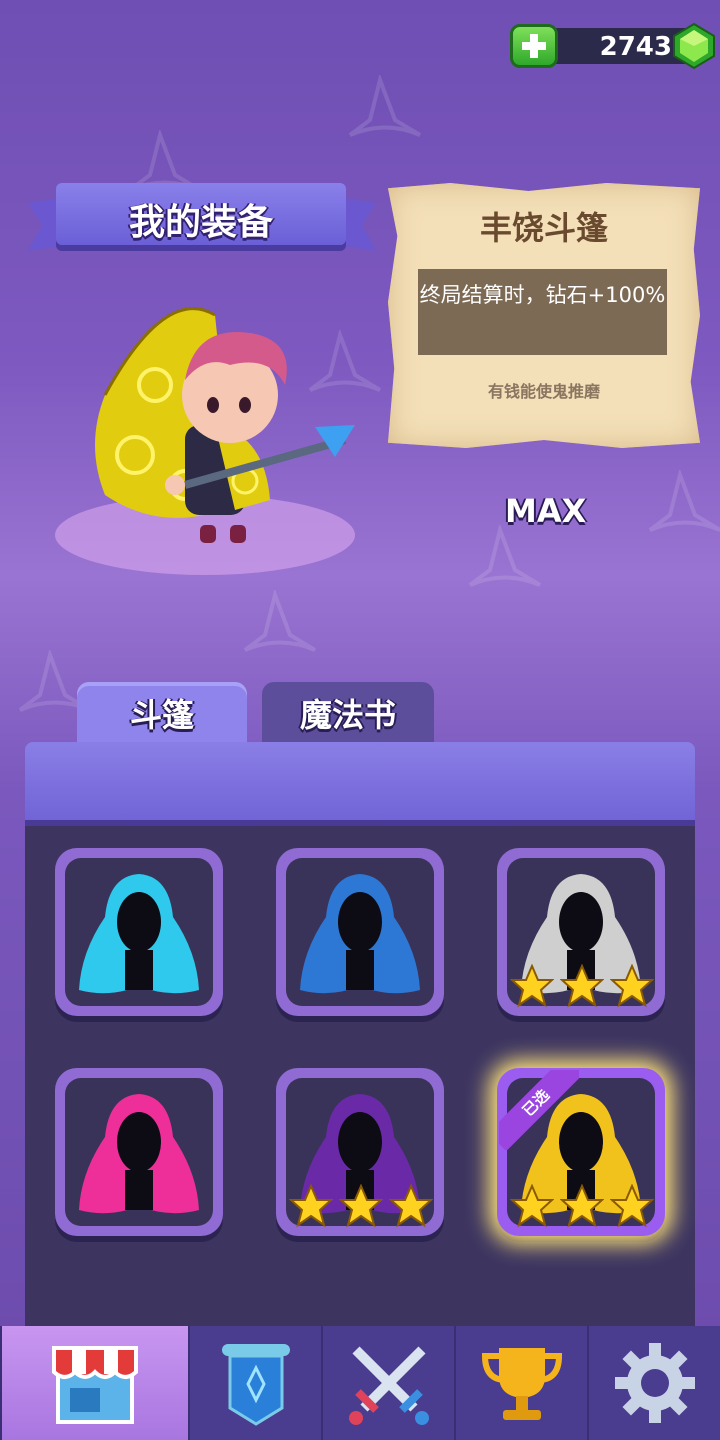  I want to click on plus-icon, so click(534, 46).